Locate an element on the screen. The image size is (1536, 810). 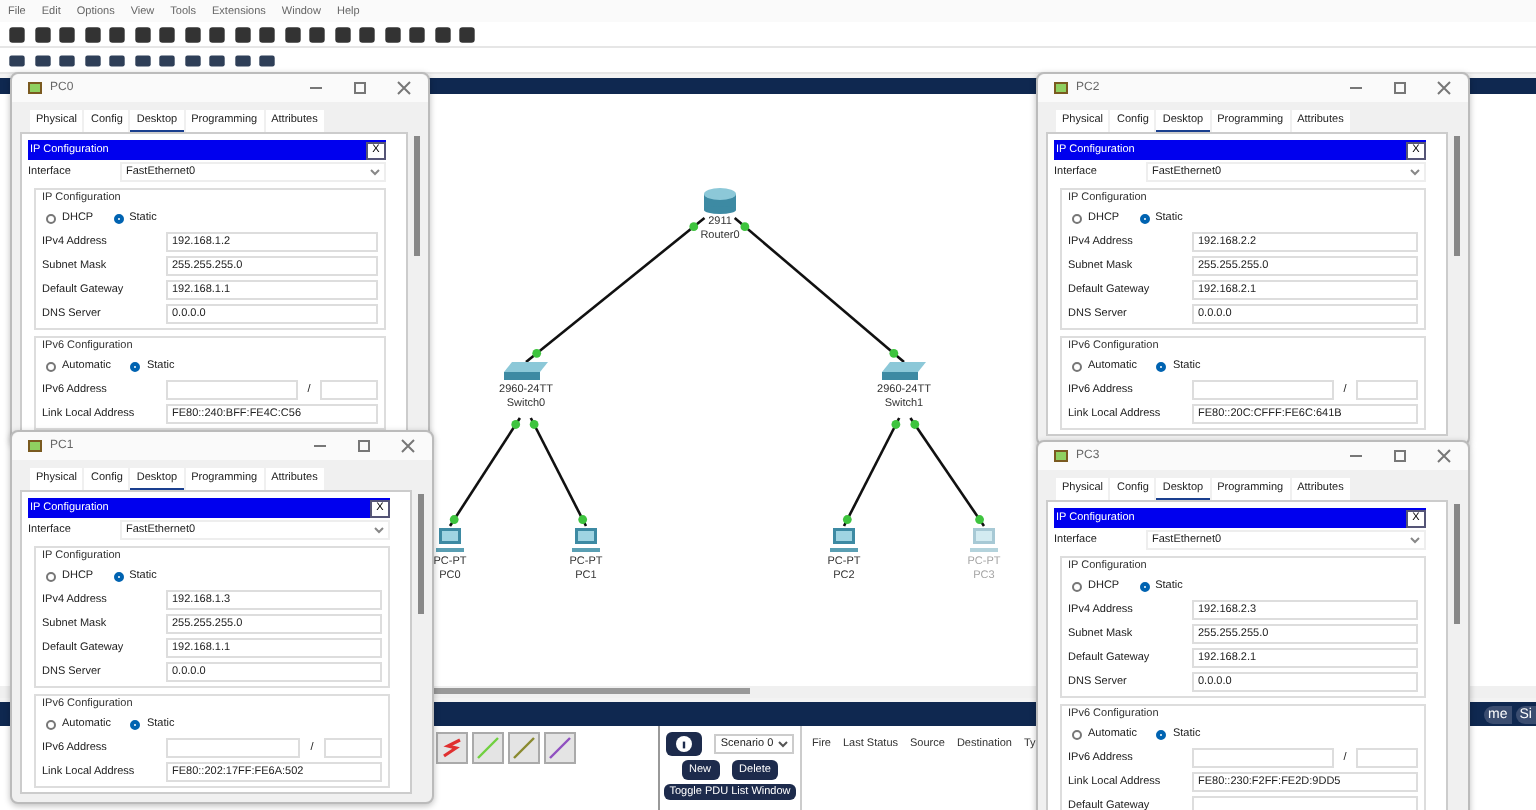
lightning-cable-icon is located at coordinates (452, 748).